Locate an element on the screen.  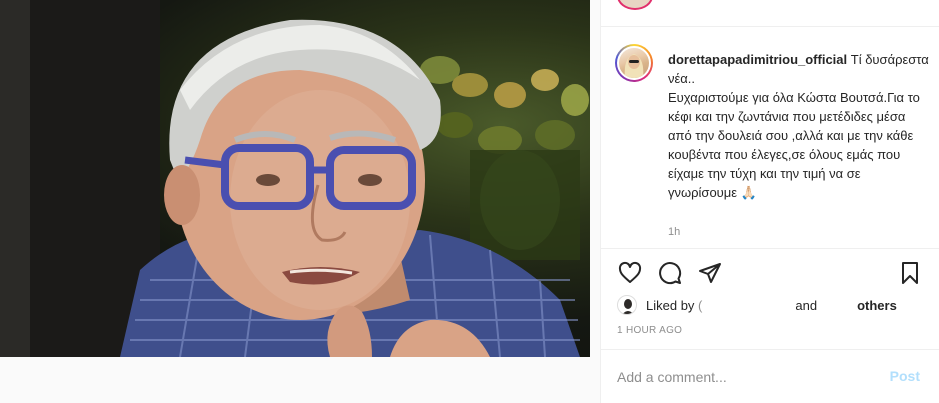
likes-first-user: ( is located at coordinates (700, 305).